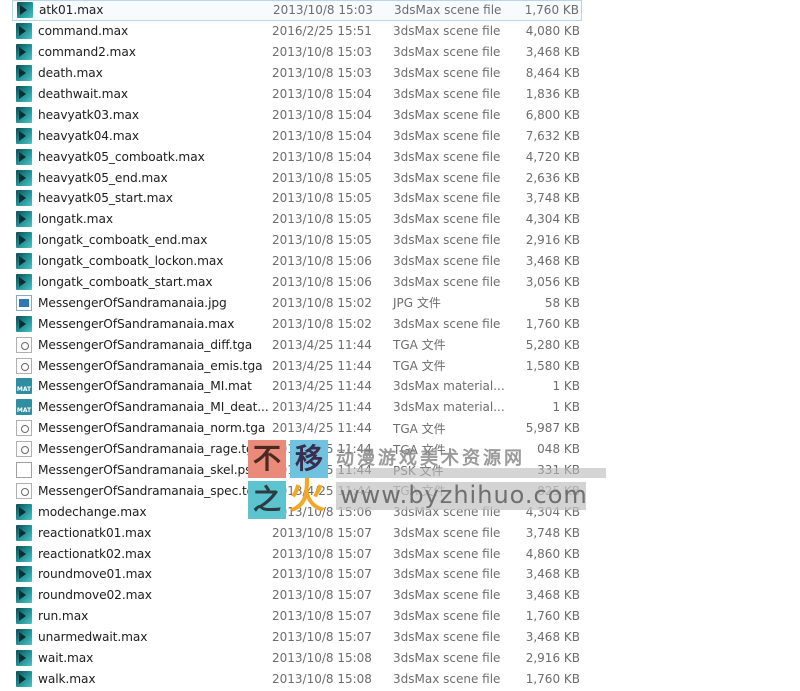 The width and height of the screenshot is (800, 691). I want to click on file-size: 1,836 KB, so click(552, 94).